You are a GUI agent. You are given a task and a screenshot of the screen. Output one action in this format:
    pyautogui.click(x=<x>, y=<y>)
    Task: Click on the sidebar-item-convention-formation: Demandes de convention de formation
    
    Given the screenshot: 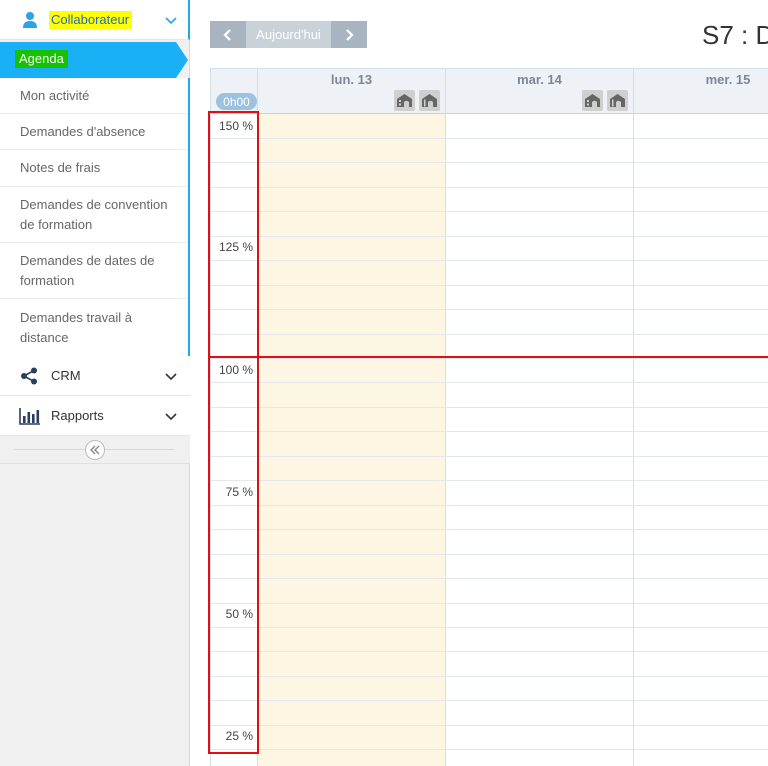 What is the action you would take?
    pyautogui.click(x=94, y=215)
    